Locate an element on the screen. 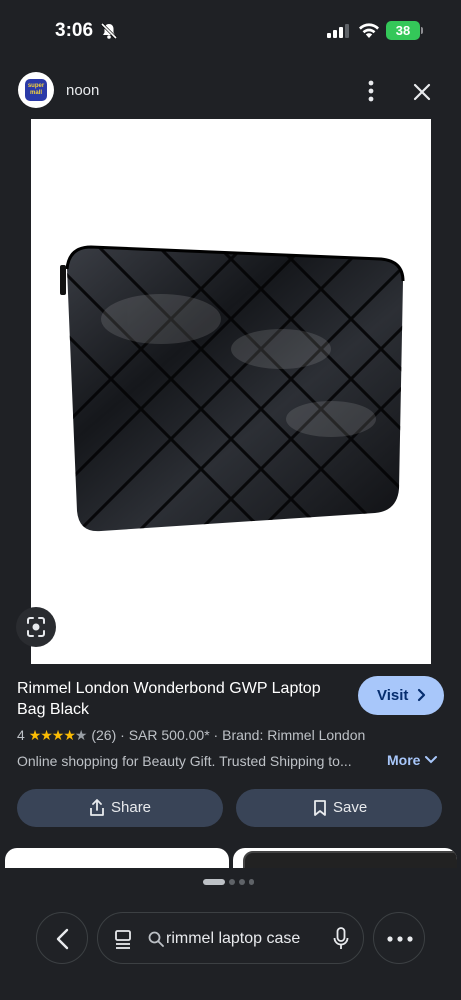  visit-button: Visit is located at coordinates (401, 695).